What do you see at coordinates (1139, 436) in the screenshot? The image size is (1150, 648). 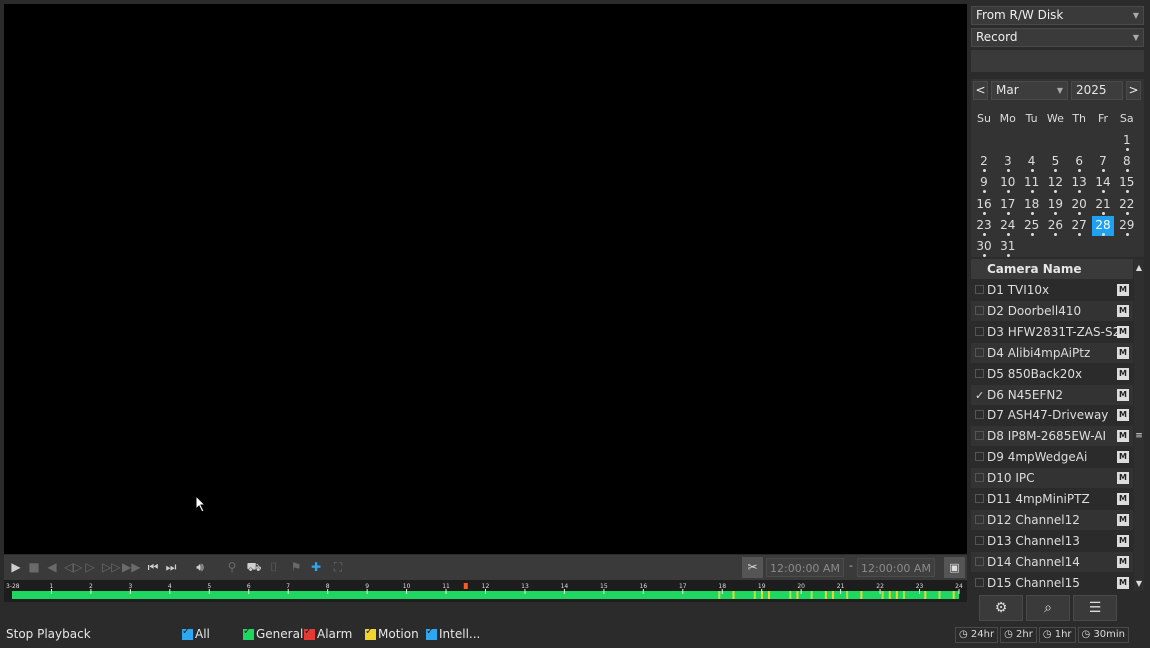 I see `scroll-handle-icon: ≡` at bounding box center [1139, 436].